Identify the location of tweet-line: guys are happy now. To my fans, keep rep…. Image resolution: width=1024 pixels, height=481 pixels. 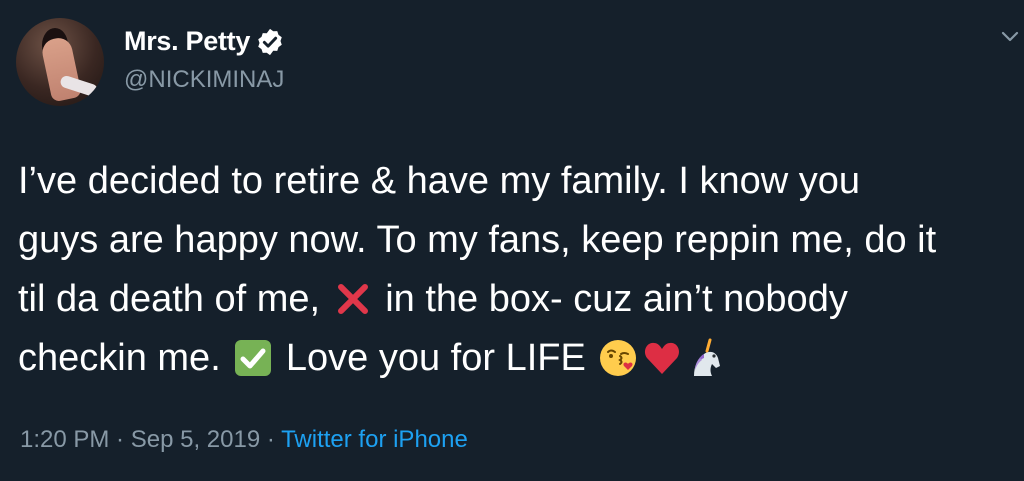
(477, 240).